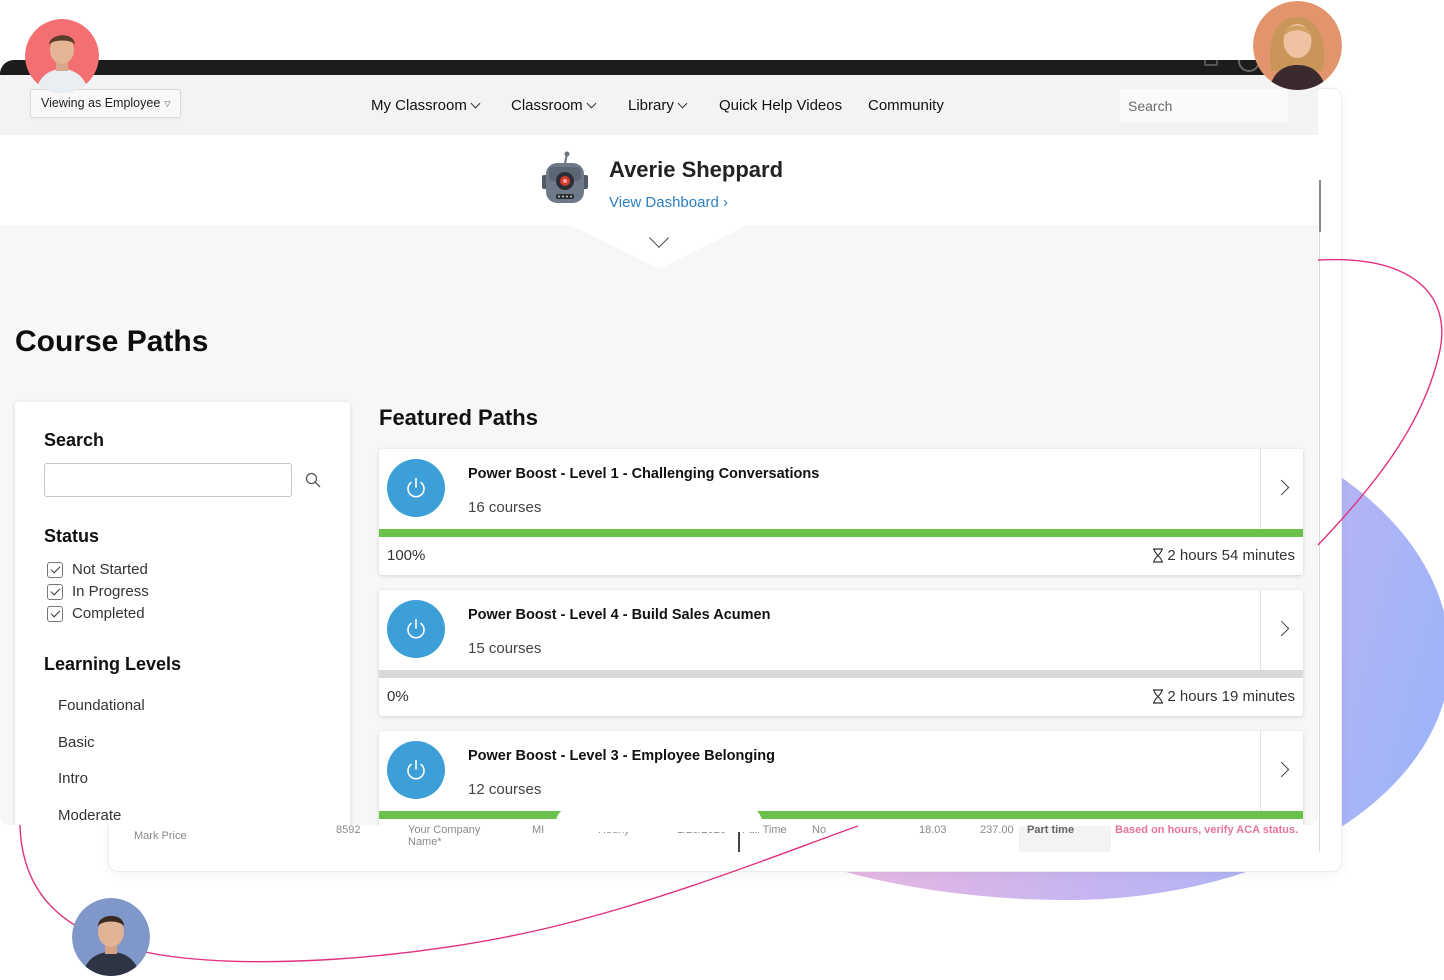  Describe the element at coordinates (62, 56) in the screenshot. I see `avatar-man-left` at that location.